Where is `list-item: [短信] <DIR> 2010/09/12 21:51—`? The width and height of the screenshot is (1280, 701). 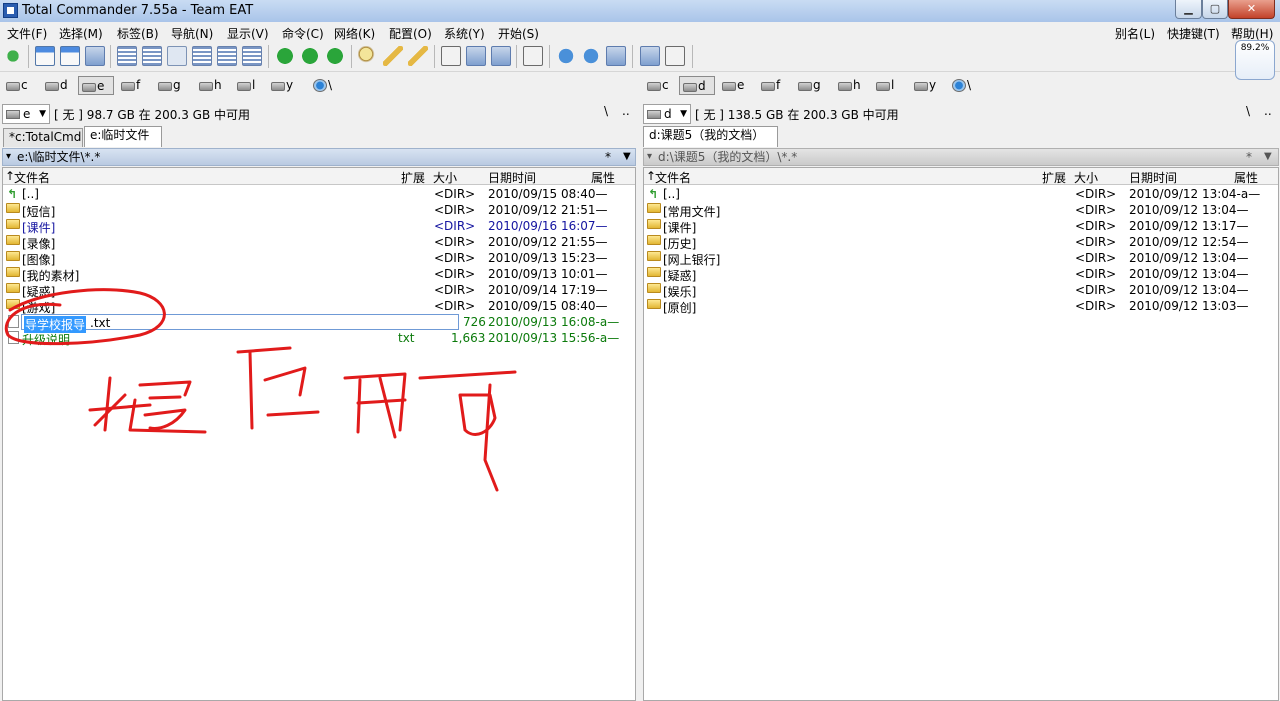
list-item: [短信] <DIR> 2010/09/12 21:51— is located at coordinates (319, 210).